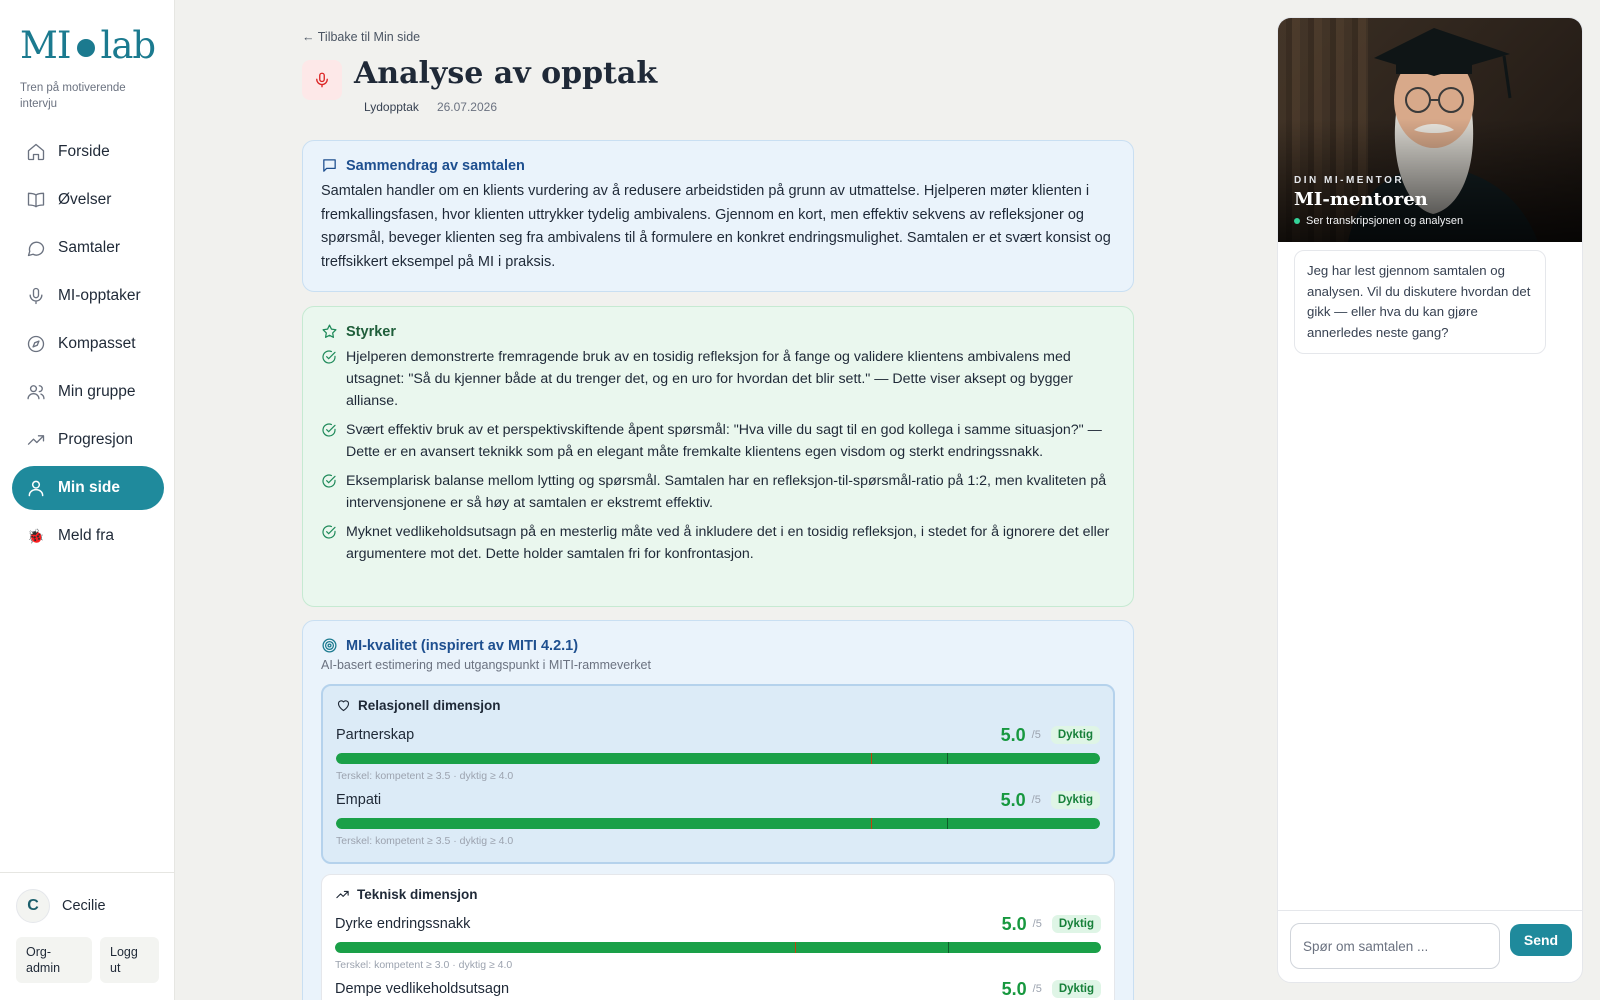  What do you see at coordinates (85, 199) in the screenshot?
I see `sidebar-item-label: Øvelser` at bounding box center [85, 199].